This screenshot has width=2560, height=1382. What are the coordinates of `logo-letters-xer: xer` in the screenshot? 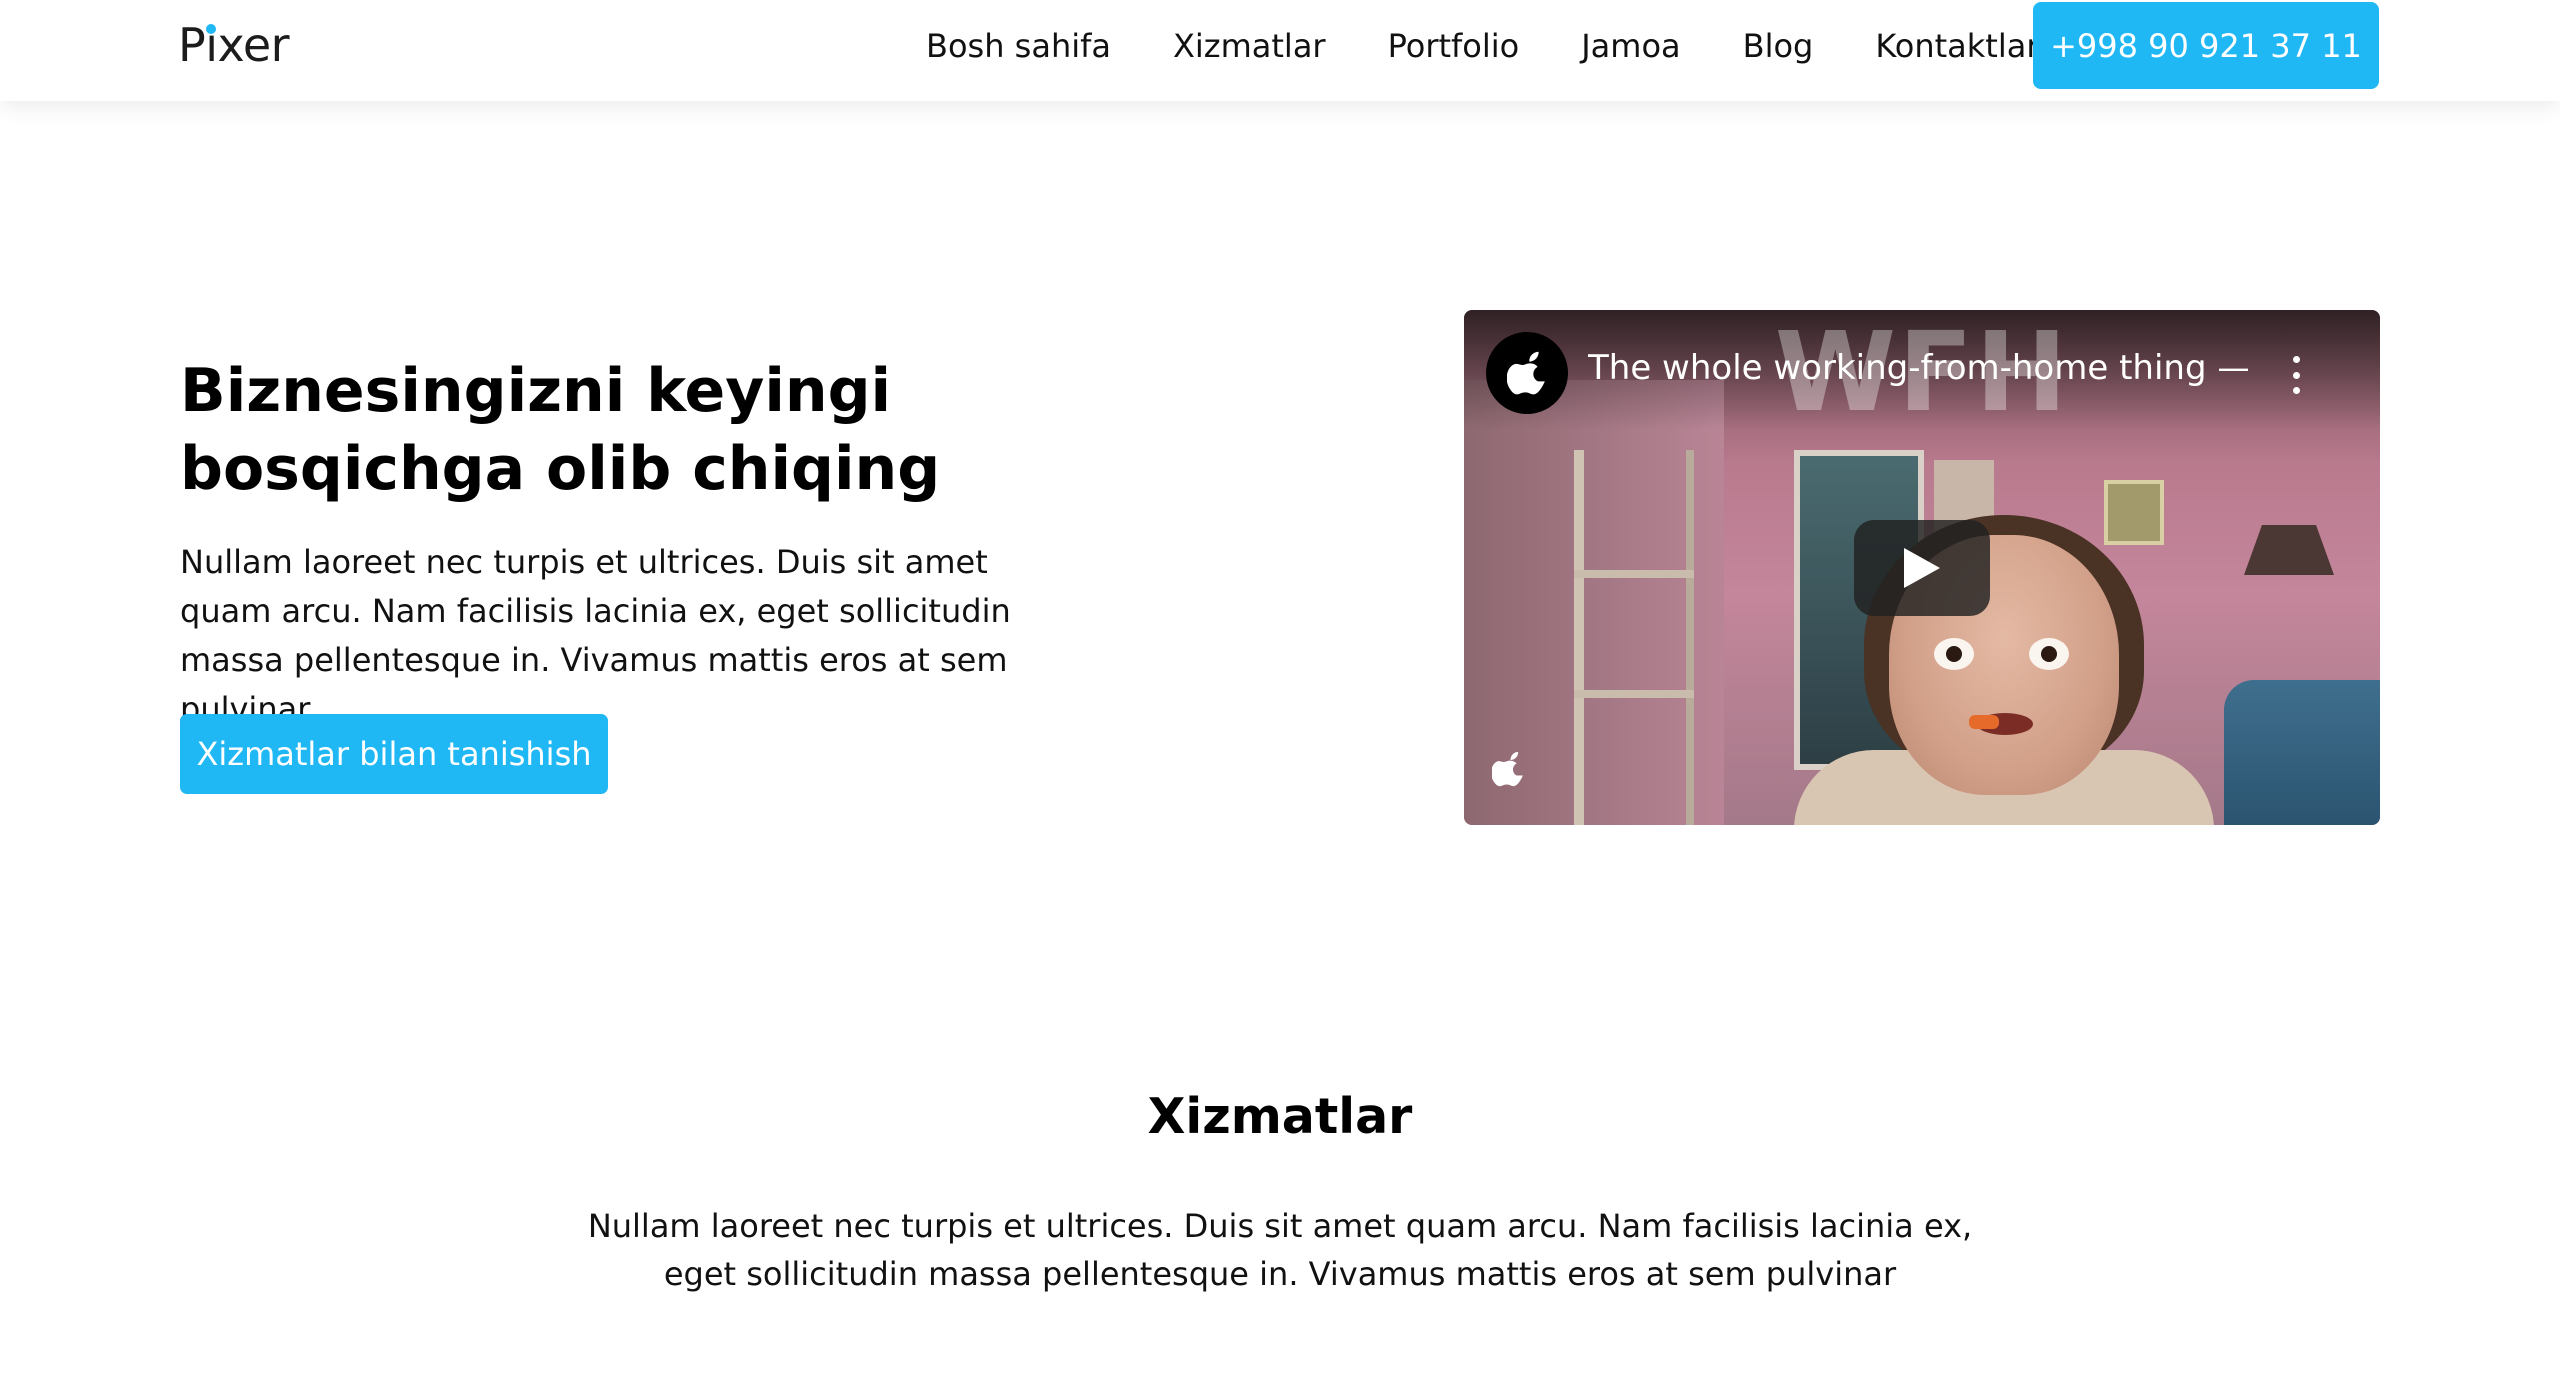 It's located at (253, 45).